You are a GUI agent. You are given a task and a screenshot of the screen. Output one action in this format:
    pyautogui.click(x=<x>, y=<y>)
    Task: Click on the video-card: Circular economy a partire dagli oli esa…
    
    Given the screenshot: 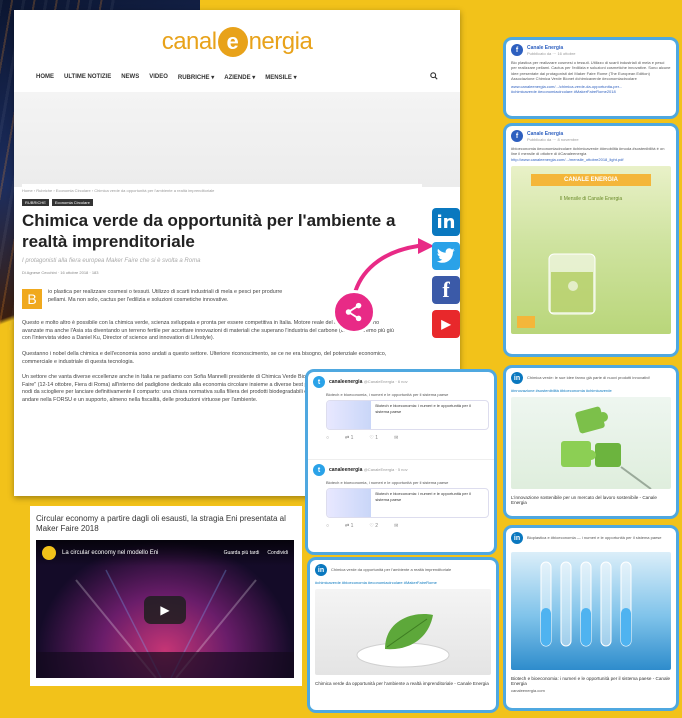 What is the action you would take?
    pyautogui.click(x=166, y=596)
    